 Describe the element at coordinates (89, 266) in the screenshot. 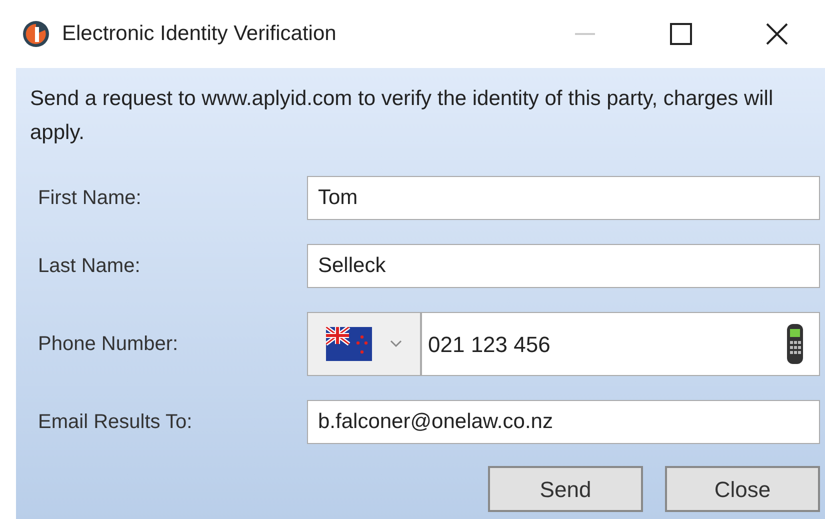

I see `field-label: Last Name:` at that location.